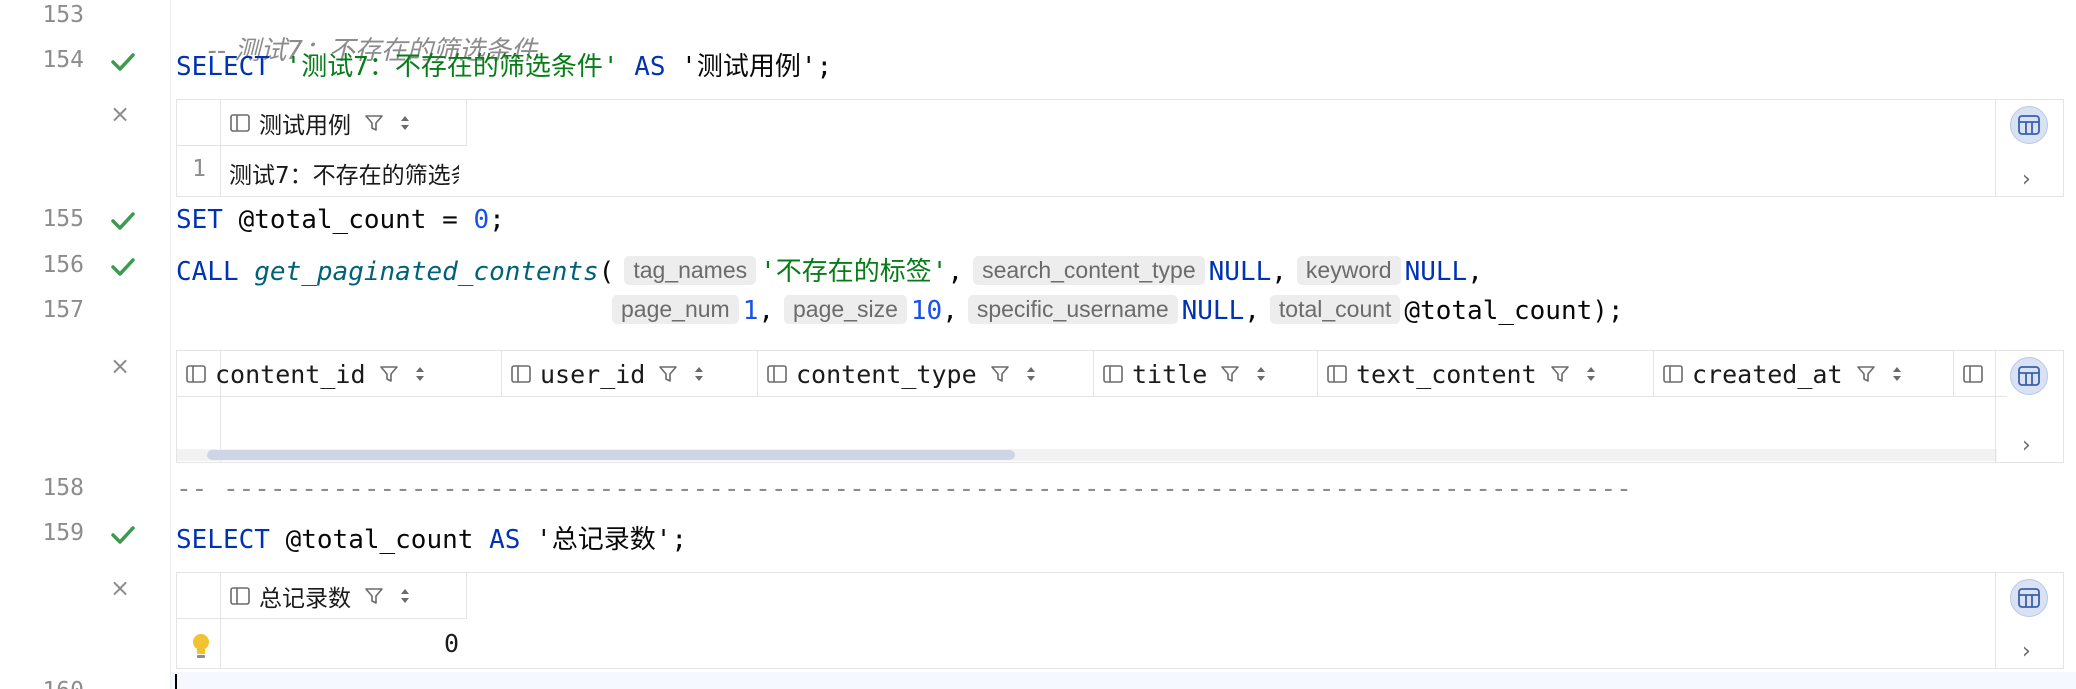  Describe the element at coordinates (426, 272) in the screenshot. I see `function-name: get_paginated_contents` at that location.